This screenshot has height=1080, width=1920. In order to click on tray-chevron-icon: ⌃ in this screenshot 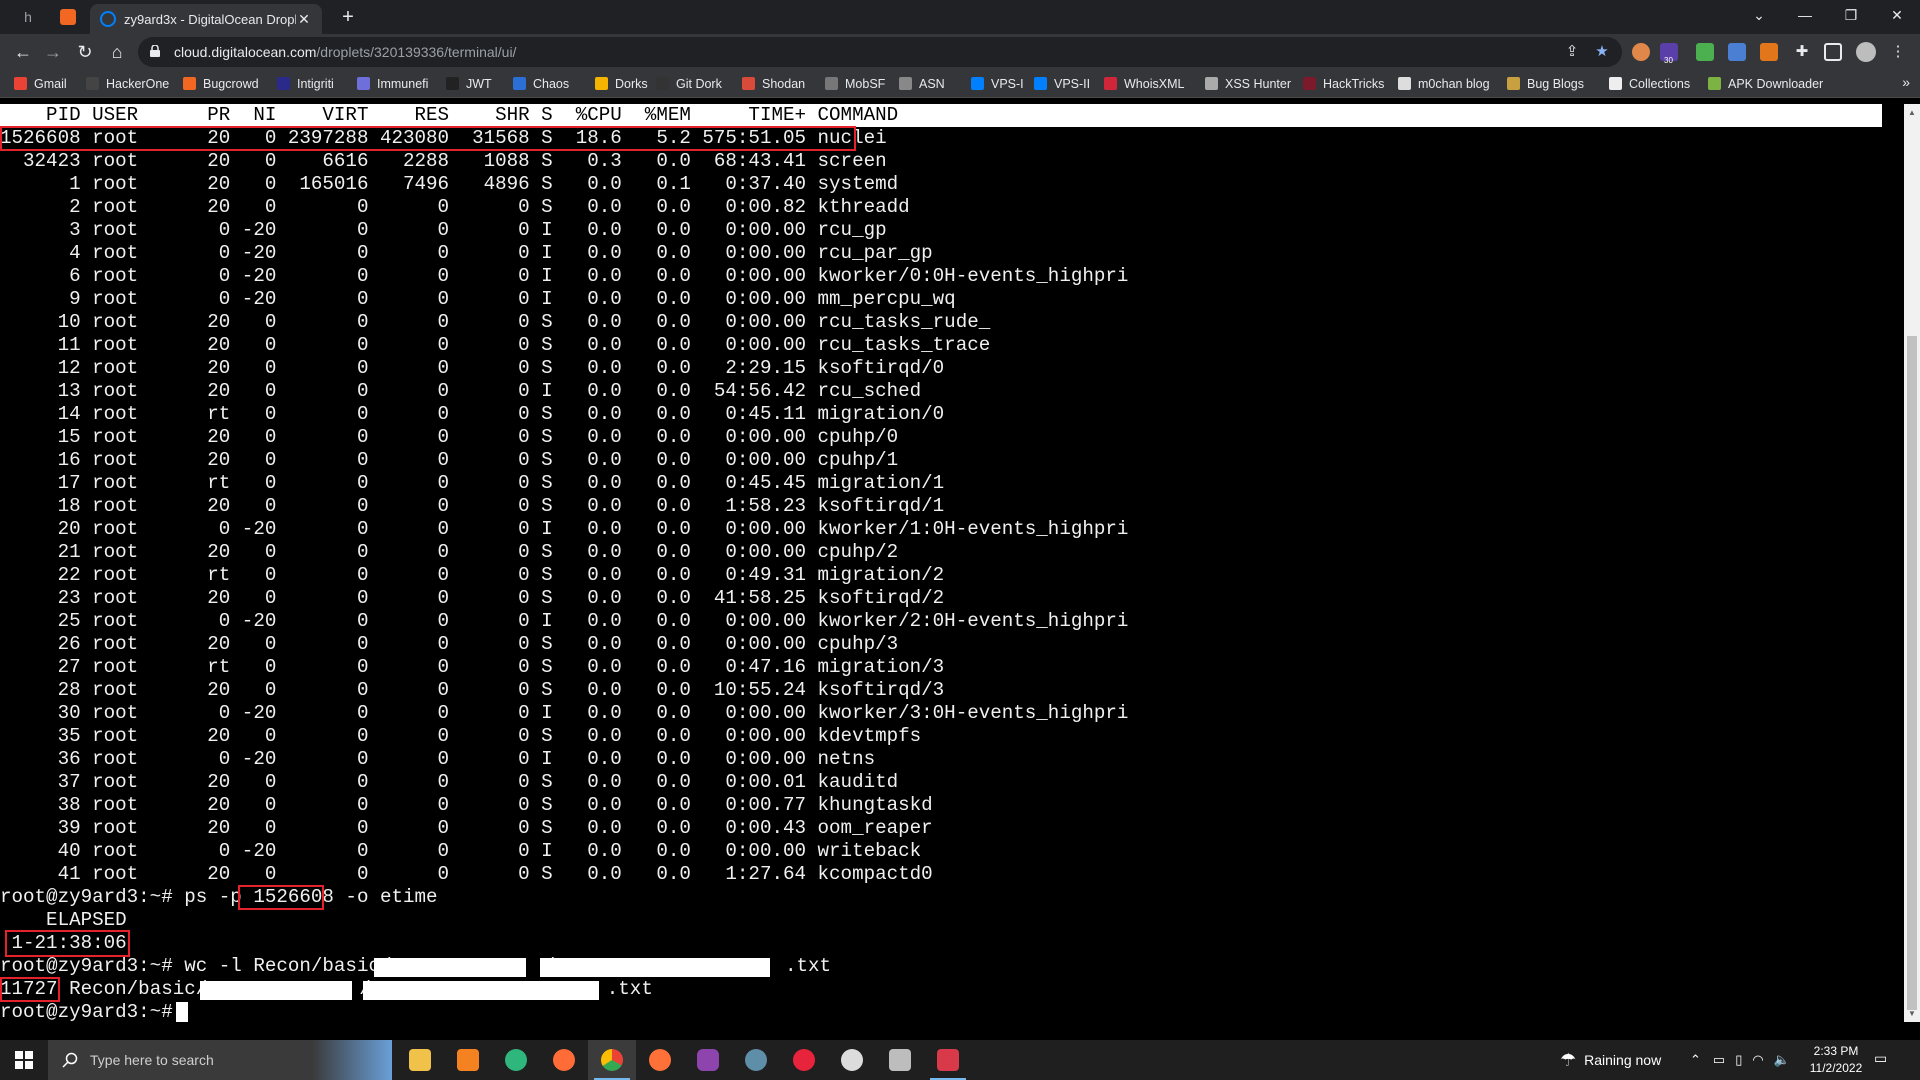, I will do `click(1695, 1060)`.